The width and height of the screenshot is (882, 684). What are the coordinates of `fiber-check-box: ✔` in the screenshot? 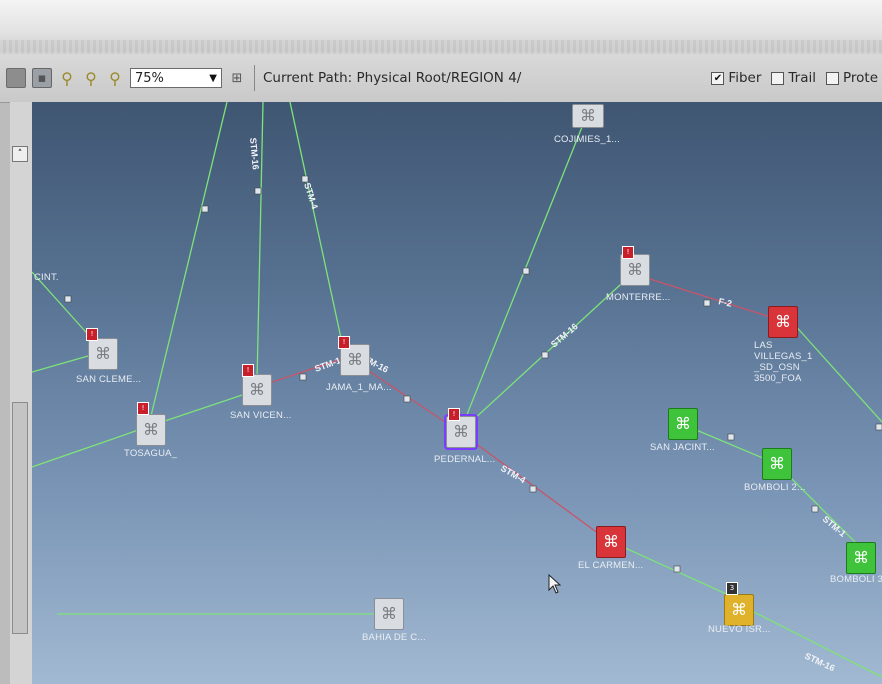 It's located at (718, 78).